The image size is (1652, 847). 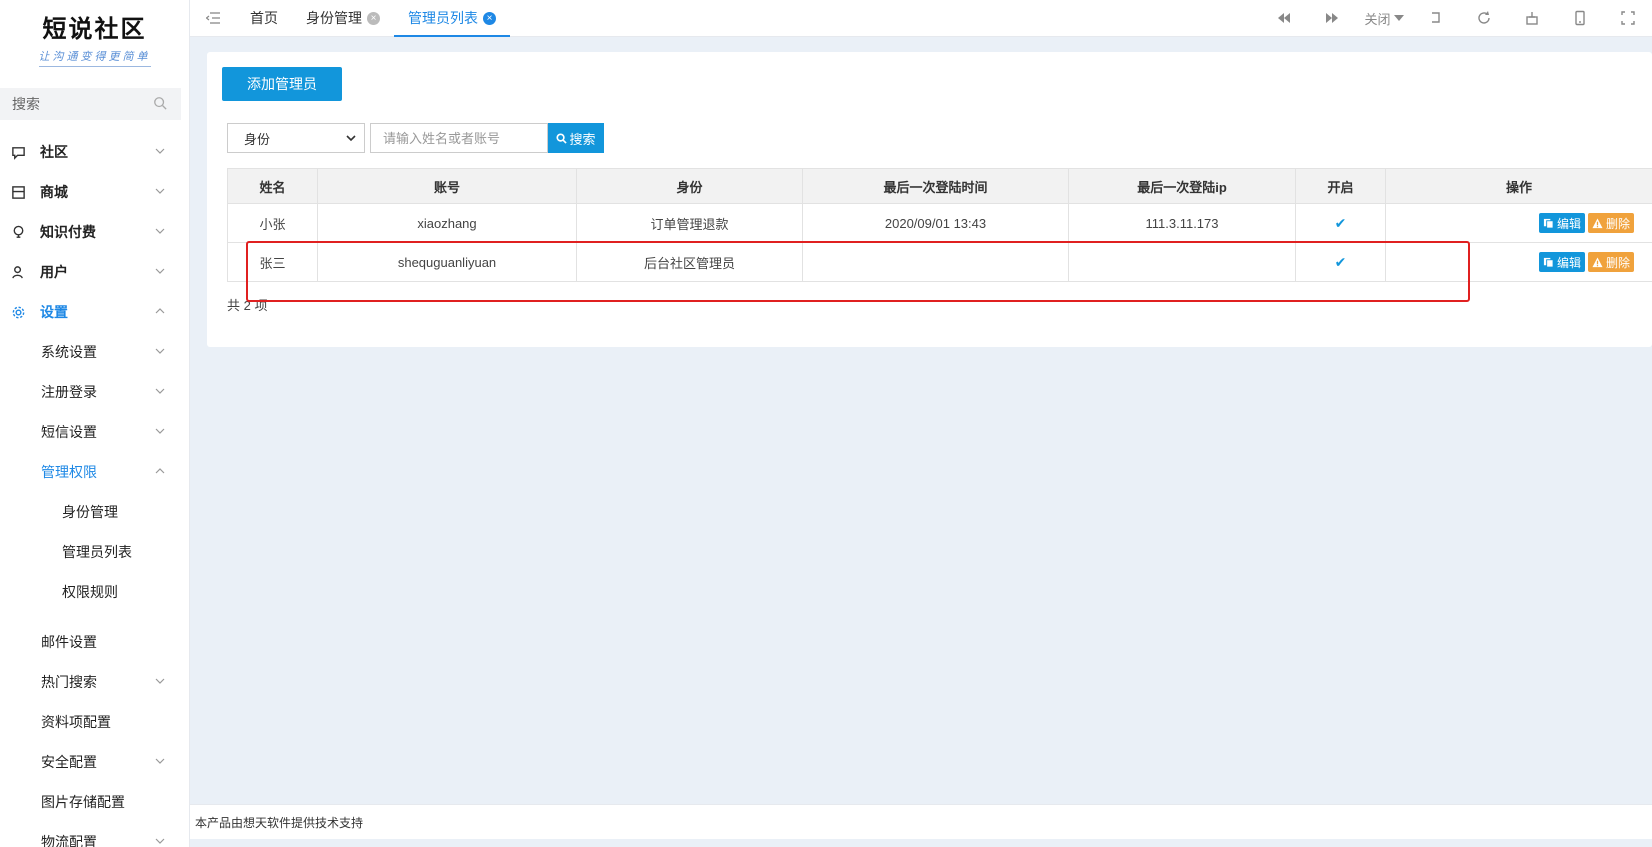 I want to click on sidebar-search: 搜索, so click(x=90, y=104).